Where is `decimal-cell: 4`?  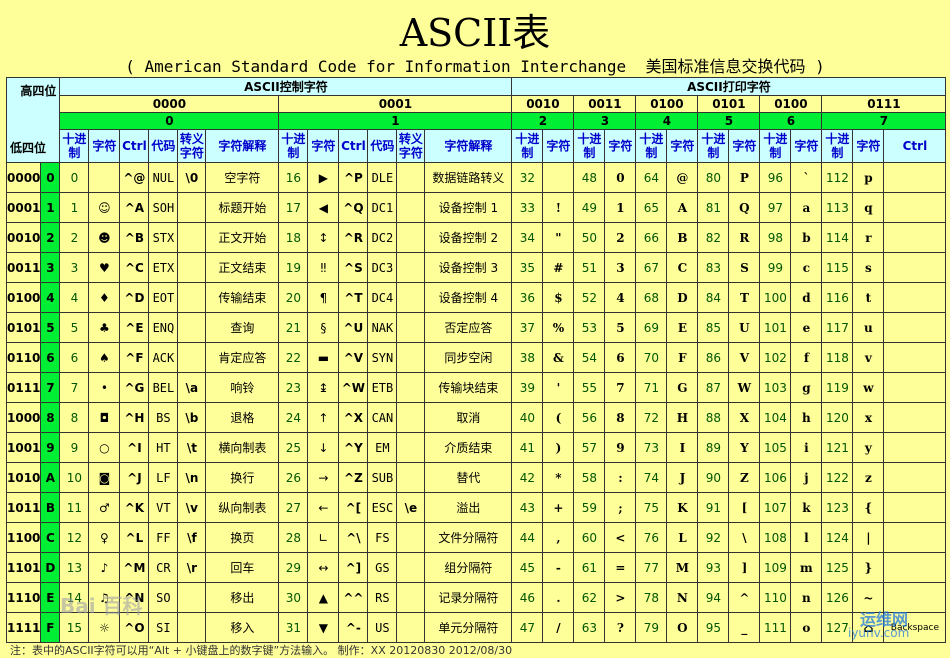
decimal-cell: 4 is located at coordinates (74, 297).